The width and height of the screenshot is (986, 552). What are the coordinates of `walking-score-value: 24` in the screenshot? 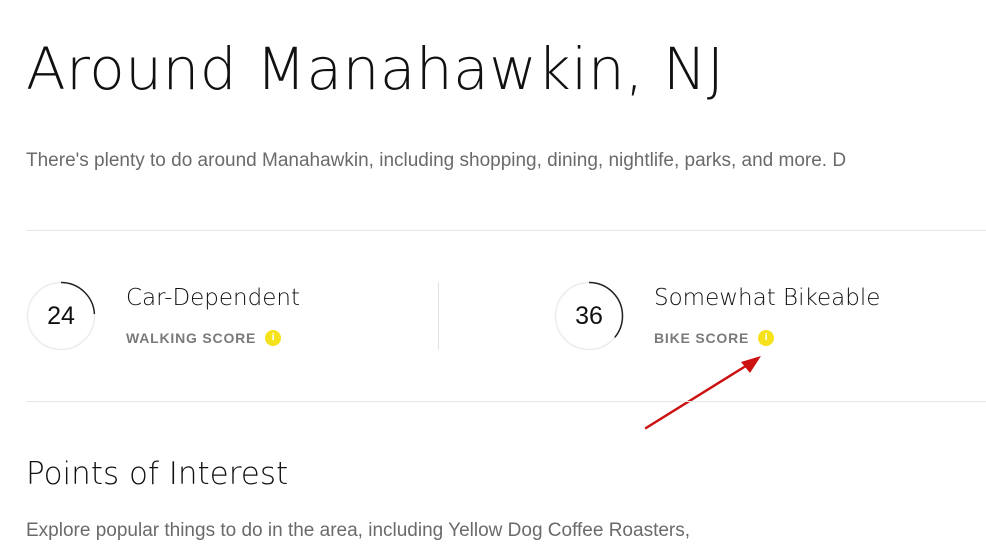 It's located at (61, 315).